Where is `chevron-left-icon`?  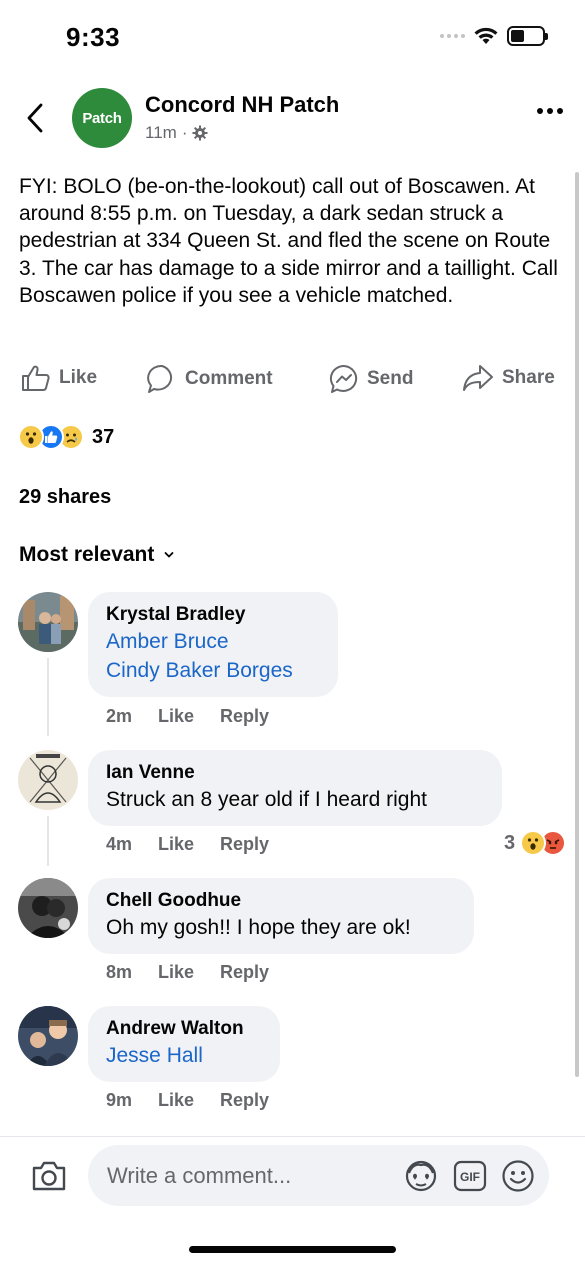 chevron-left-icon is located at coordinates (35, 118).